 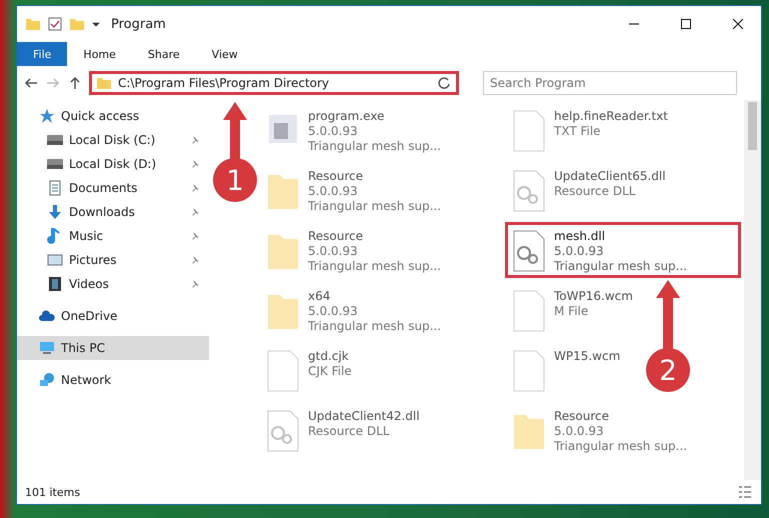 I want to click on file-item: WP15.wcm, so click(x=566, y=370).